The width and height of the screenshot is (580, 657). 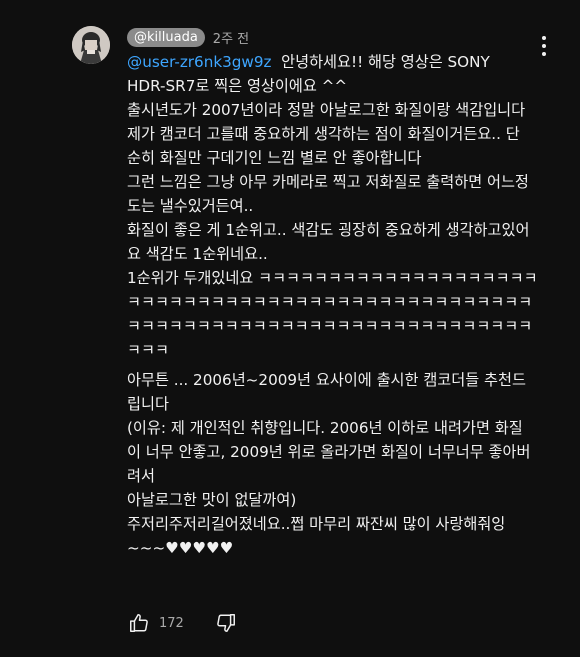 I want to click on thumbs-up-icon, so click(x=139, y=623).